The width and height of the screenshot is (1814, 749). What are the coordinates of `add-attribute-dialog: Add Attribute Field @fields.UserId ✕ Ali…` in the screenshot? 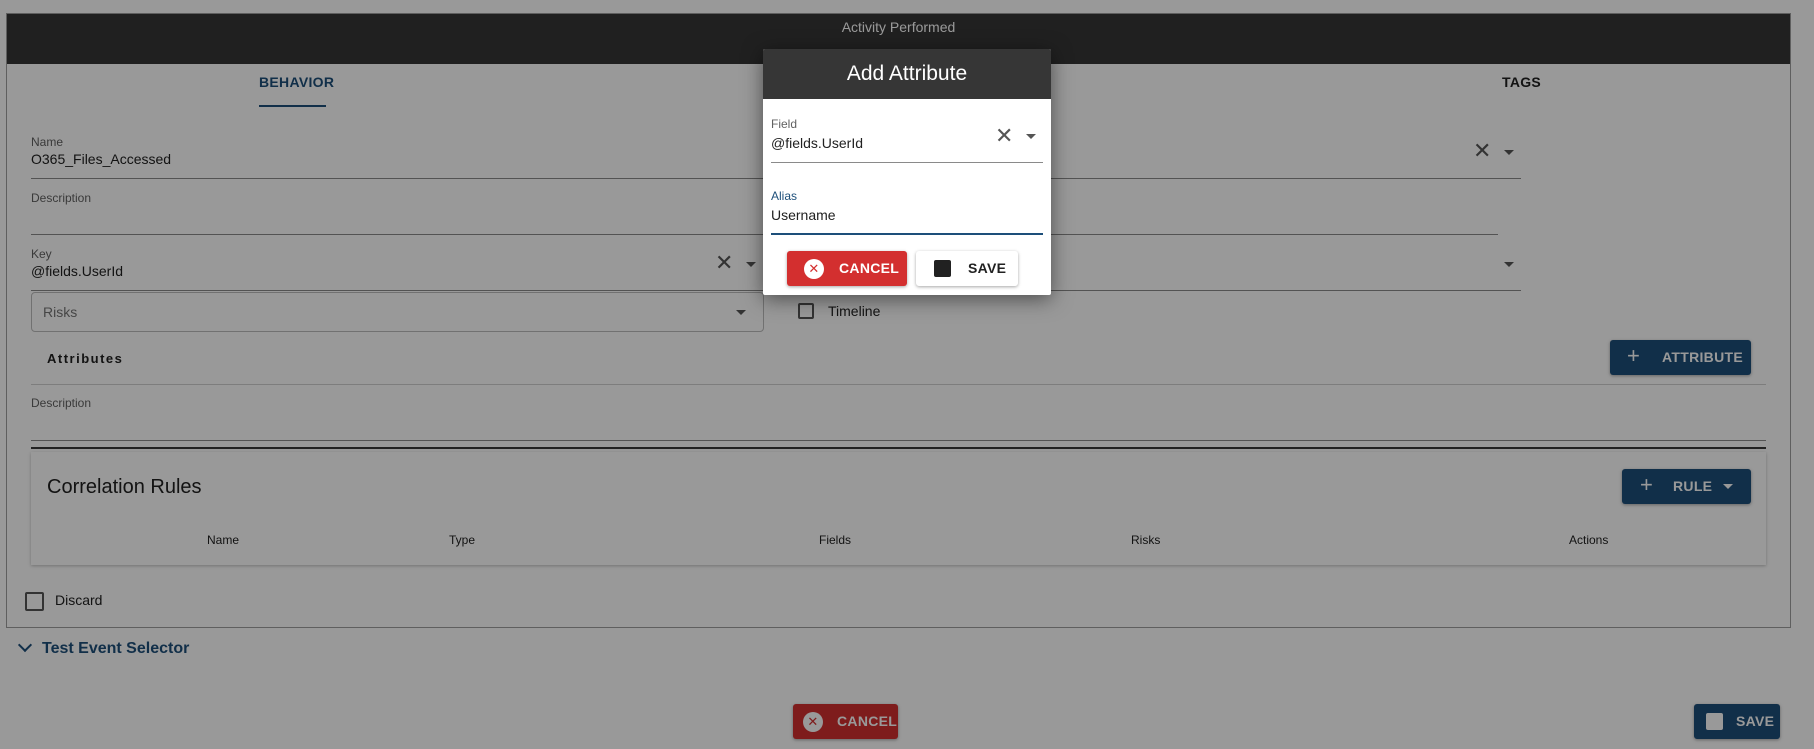 It's located at (907, 172).